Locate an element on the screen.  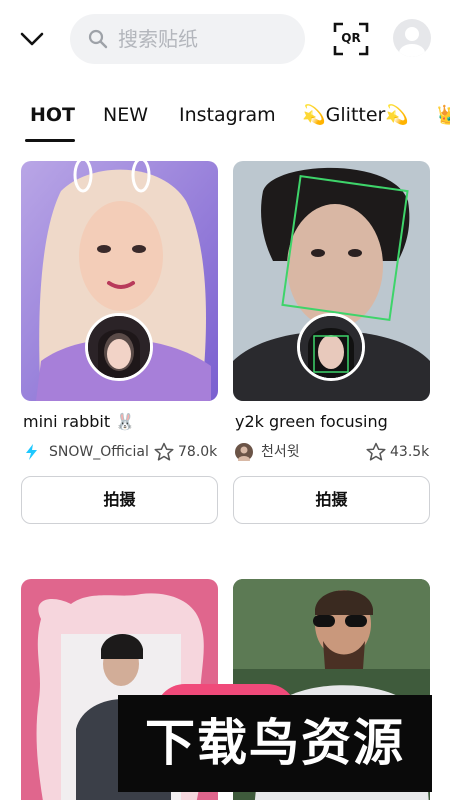
tab-new: NEW is located at coordinates (125, 115).